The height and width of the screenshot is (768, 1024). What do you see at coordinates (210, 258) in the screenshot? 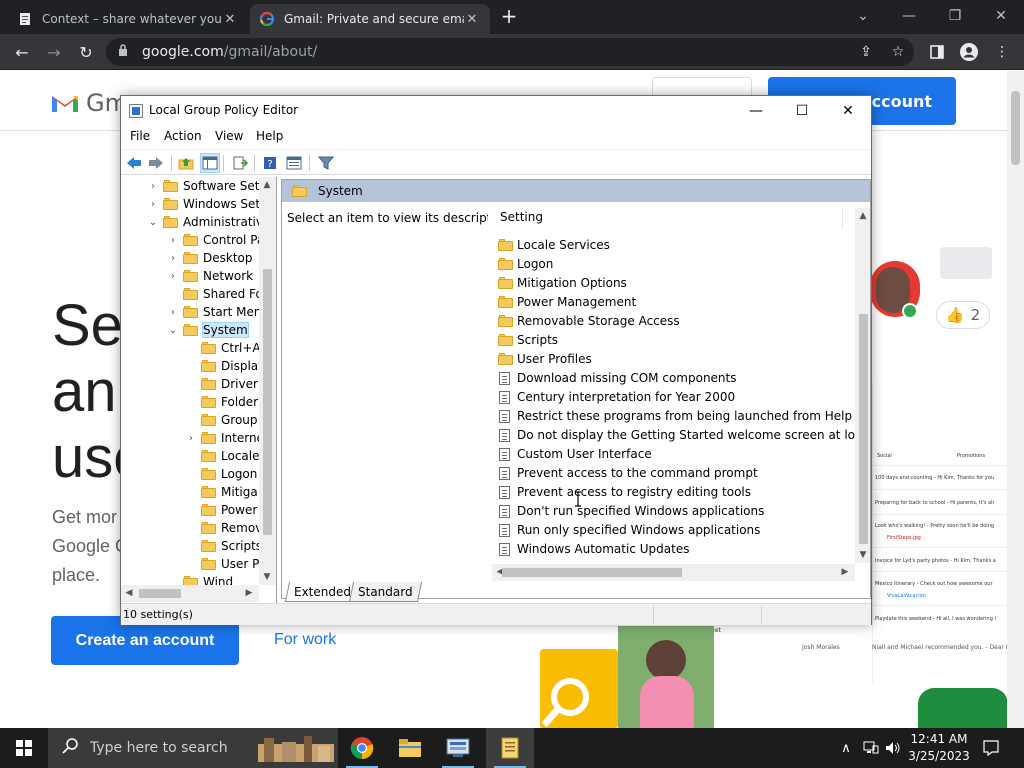
I see `tree-node: › Desktop` at bounding box center [210, 258].